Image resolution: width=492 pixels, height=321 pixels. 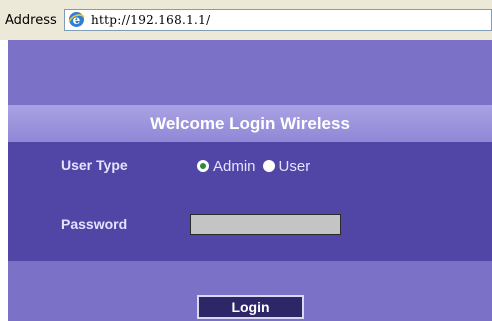 I want to click on welcome-title: Welcome Login Wireless, so click(x=250, y=123).